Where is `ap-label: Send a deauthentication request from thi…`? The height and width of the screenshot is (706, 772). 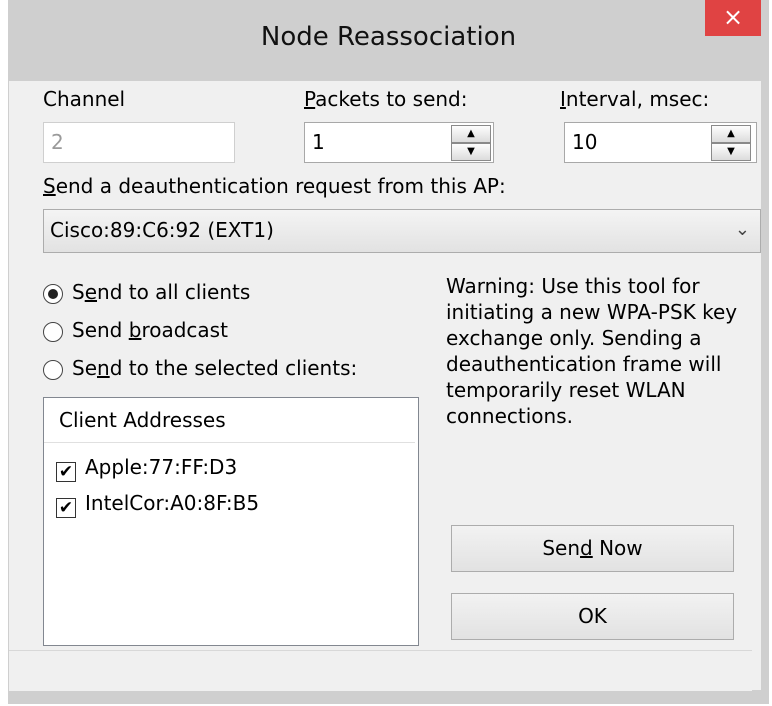 ap-label: Send a deauthentication request from thi… is located at coordinates (274, 186).